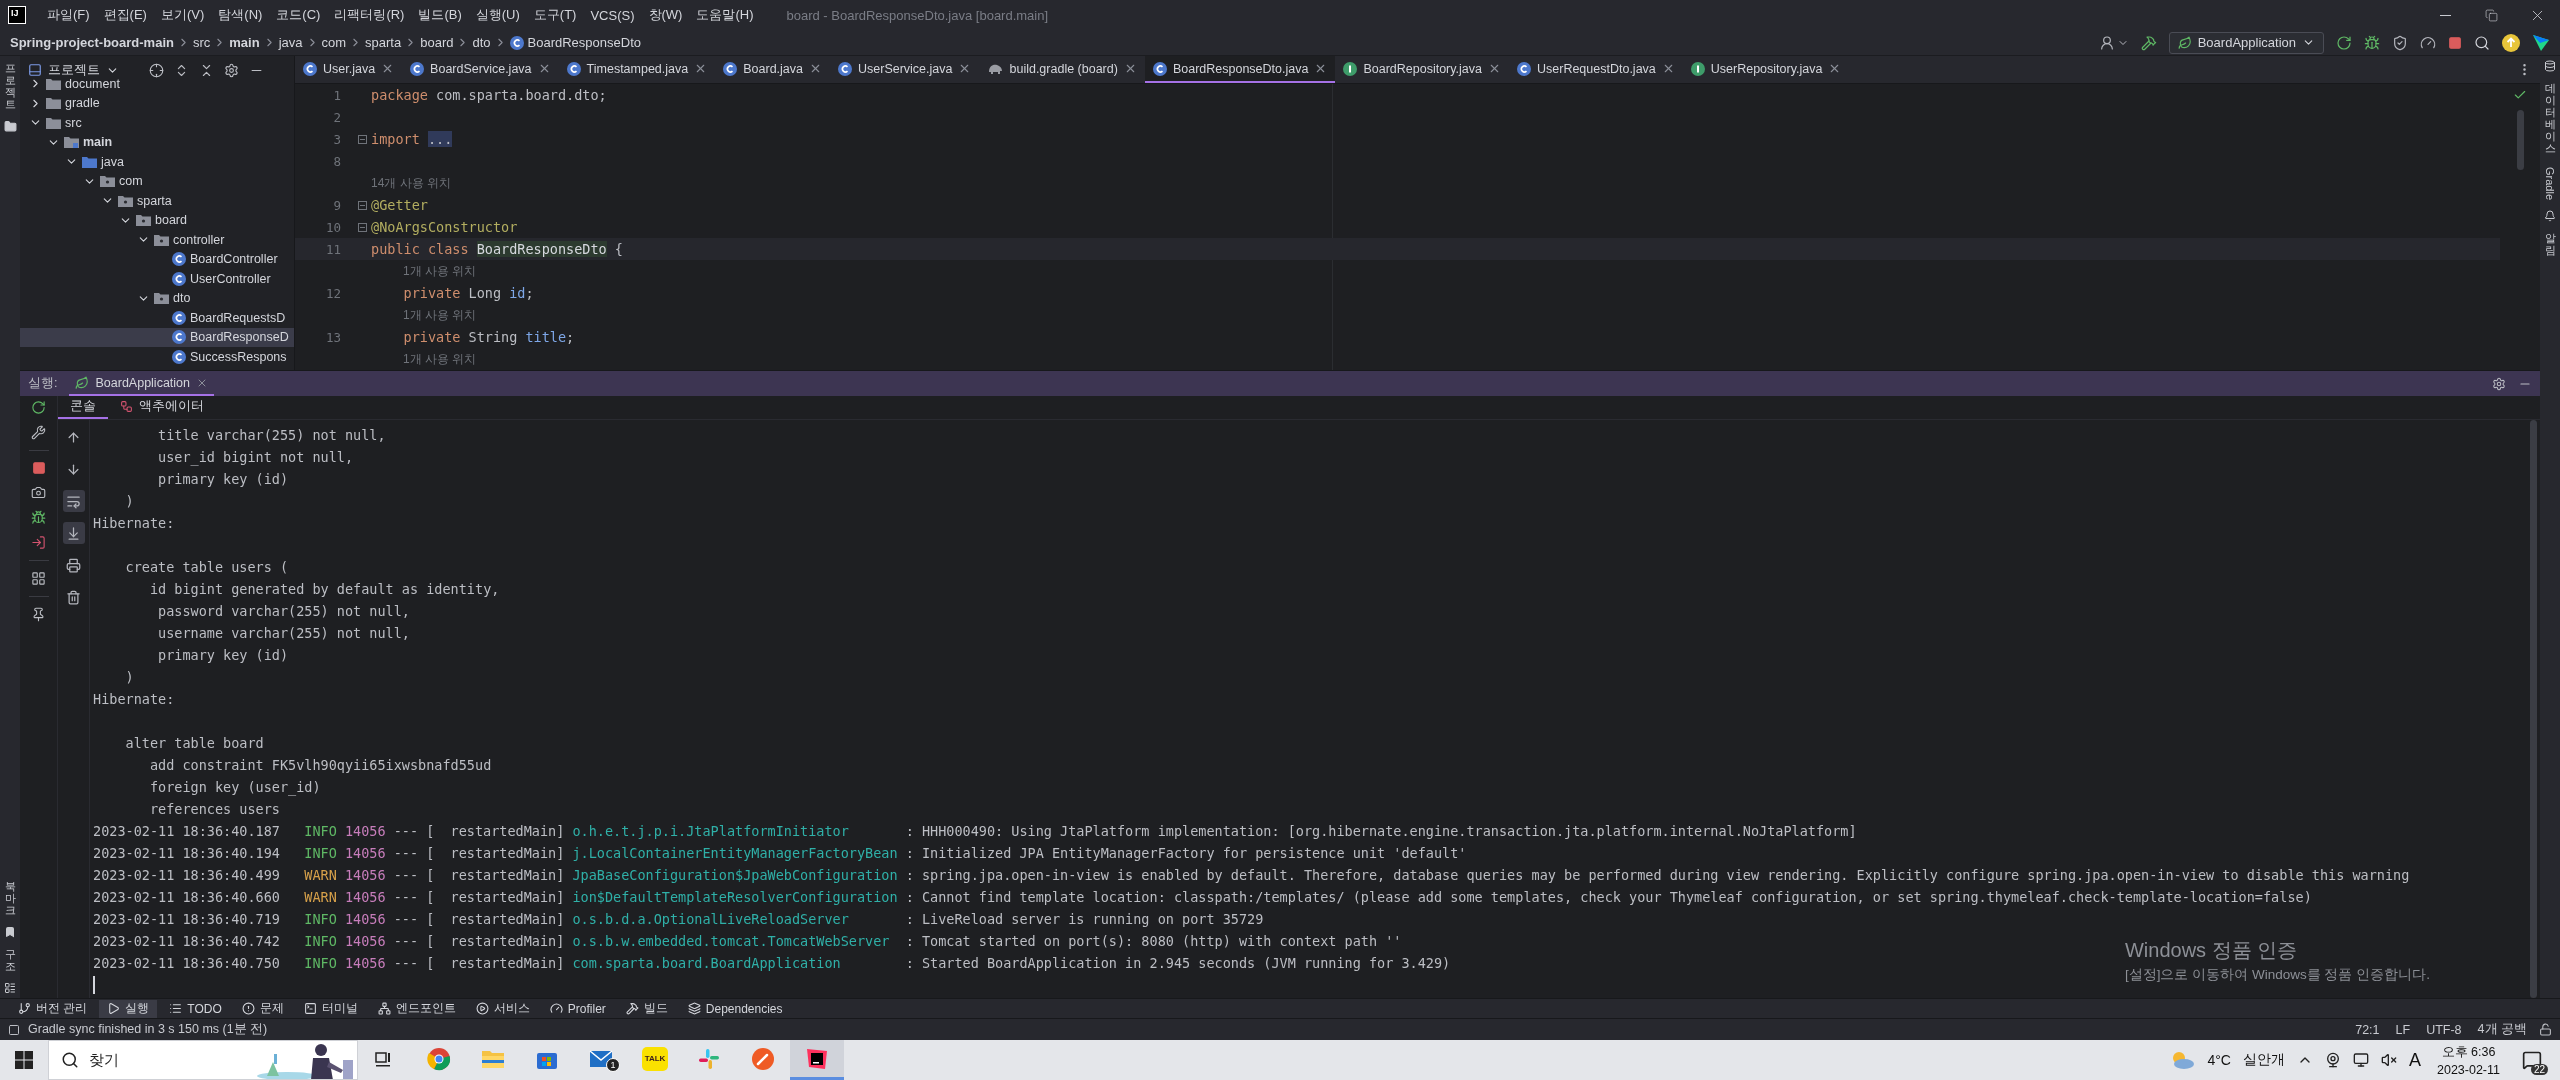 The height and width of the screenshot is (1080, 2560). I want to click on tool-window-button: 실행, so click(128, 1008).